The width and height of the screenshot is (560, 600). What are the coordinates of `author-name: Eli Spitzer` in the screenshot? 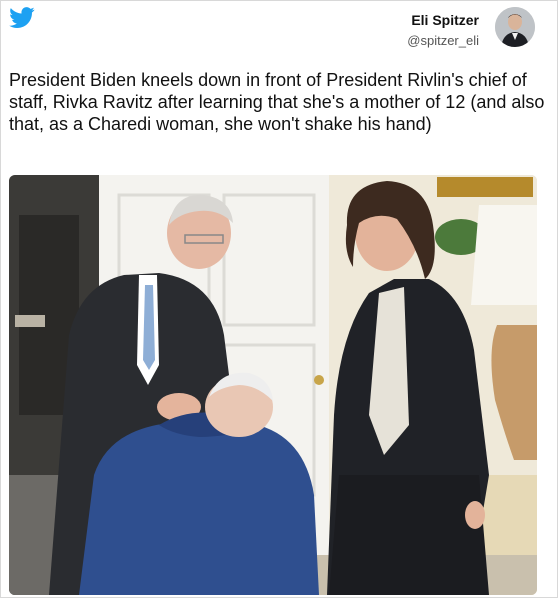 It's located at (443, 20).